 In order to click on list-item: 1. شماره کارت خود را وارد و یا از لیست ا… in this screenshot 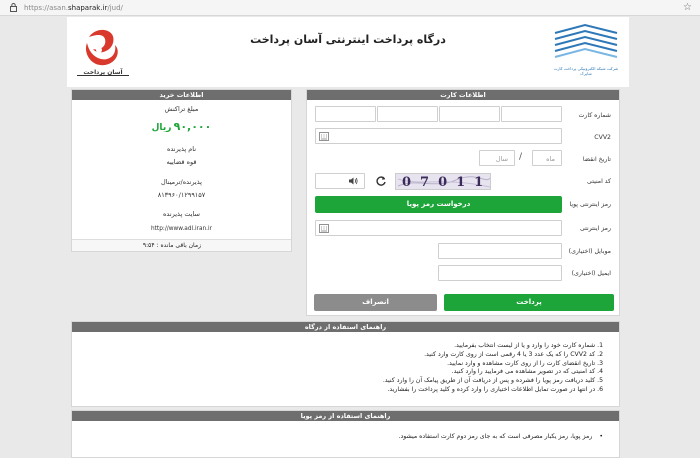, I will do `click(528, 345)`.